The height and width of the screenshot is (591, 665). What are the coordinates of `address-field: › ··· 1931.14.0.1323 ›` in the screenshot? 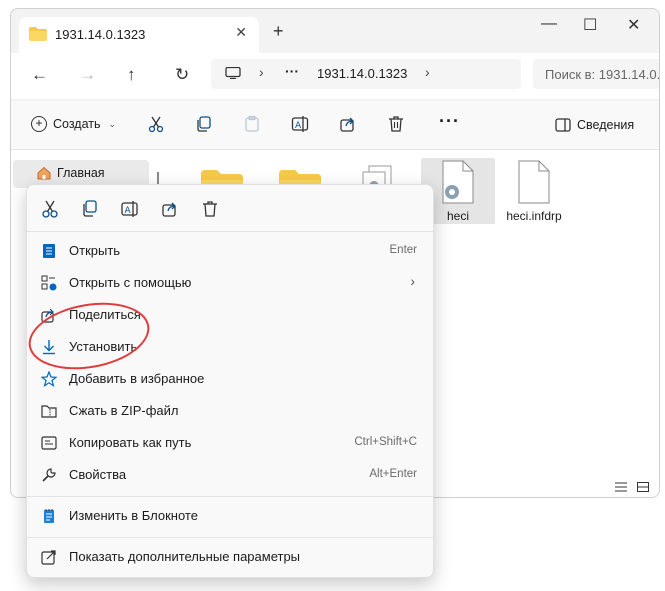 It's located at (366, 74).